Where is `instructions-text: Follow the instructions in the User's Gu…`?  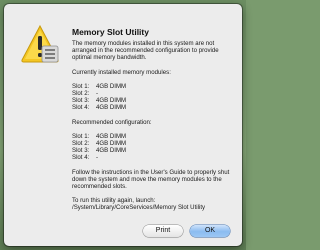 instructions-text: Follow the instructions in the User's Gu… is located at coordinates (151, 179).